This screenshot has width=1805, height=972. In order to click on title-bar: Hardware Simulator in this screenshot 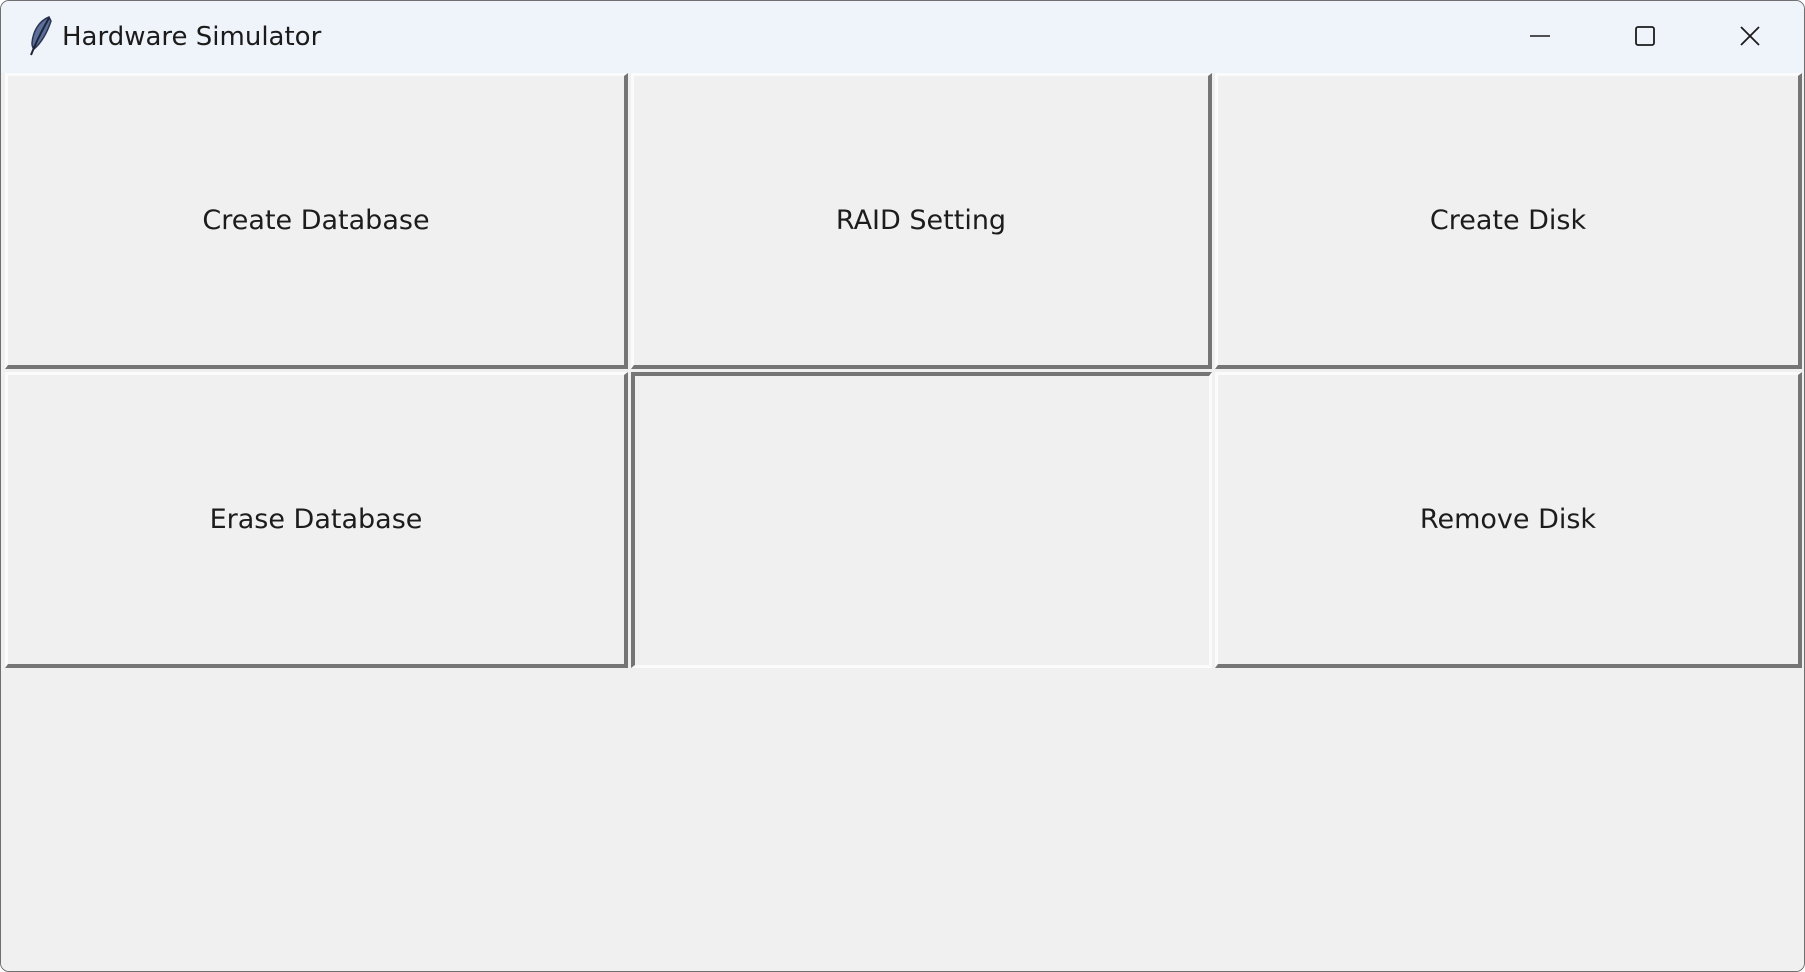, I will do `click(902, 37)`.